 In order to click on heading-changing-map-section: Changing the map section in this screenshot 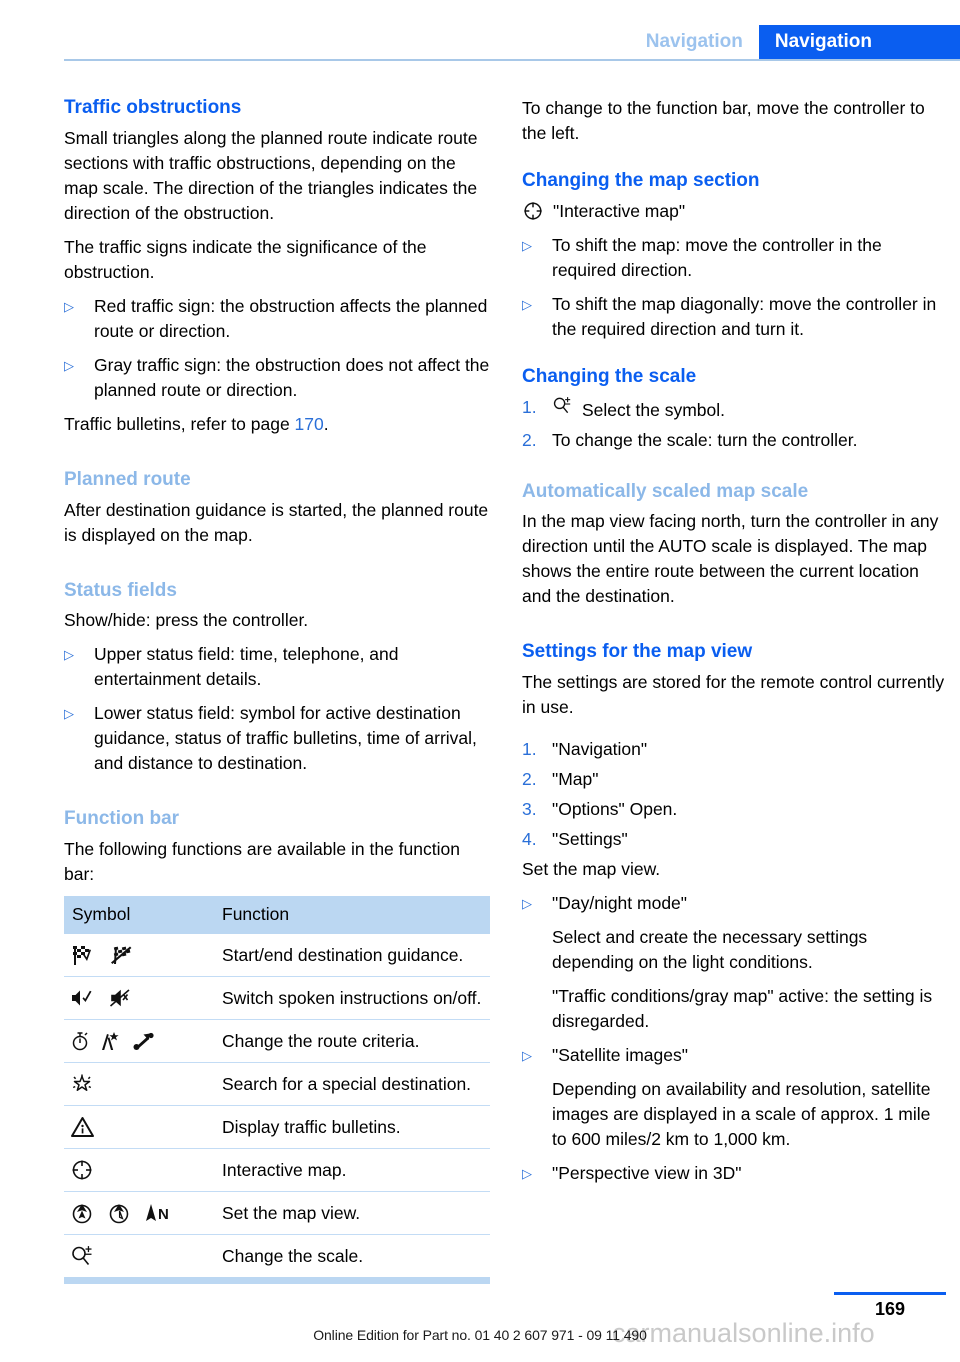, I will do `click(641, 180)`.